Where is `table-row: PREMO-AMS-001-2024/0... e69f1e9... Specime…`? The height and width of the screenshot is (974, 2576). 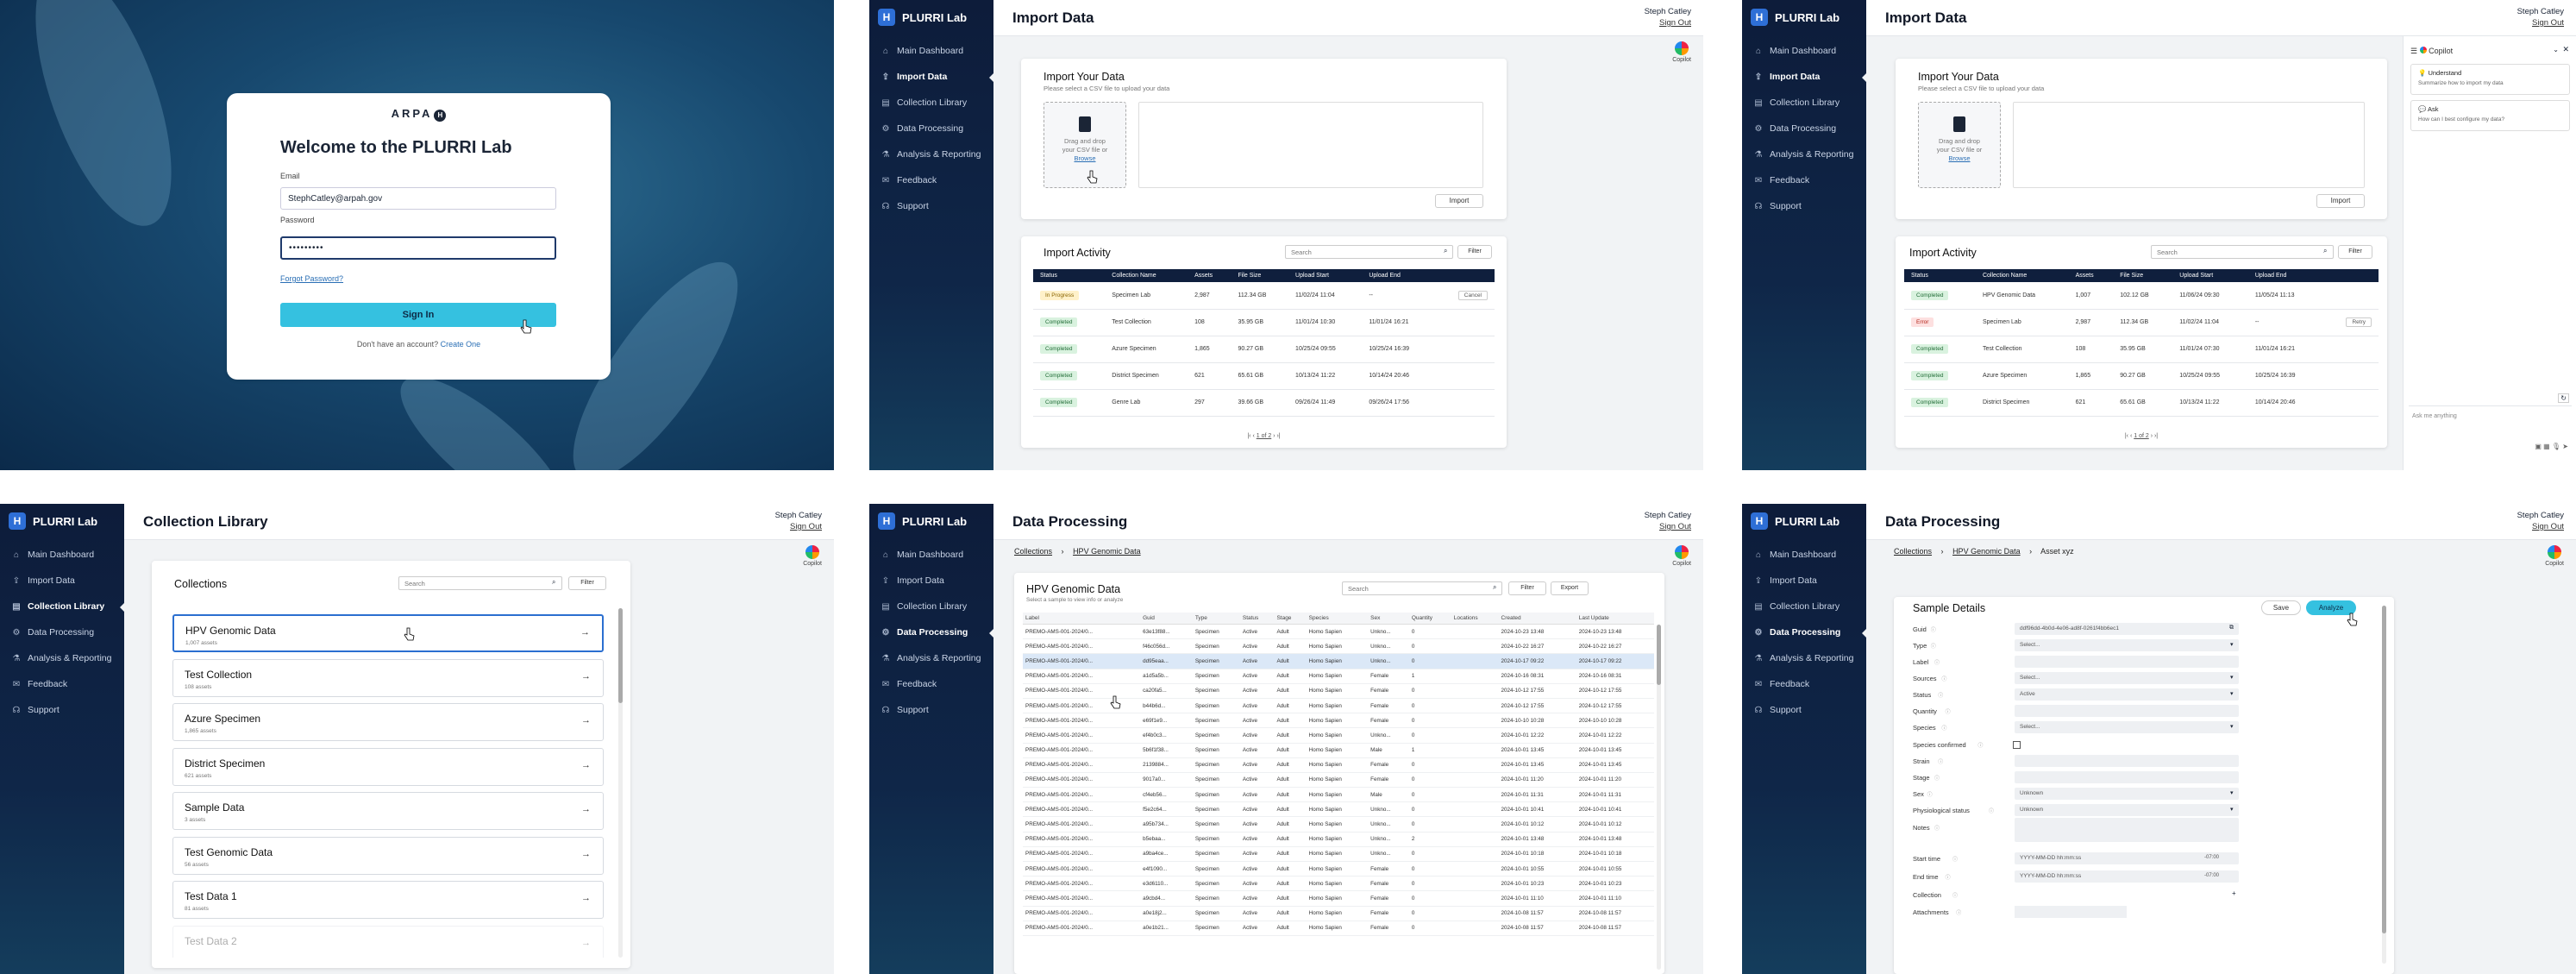
table-row: PREMO-AMS-001-2024/0... e69f1e9... Specime… is located at coordinates (1338, 721).